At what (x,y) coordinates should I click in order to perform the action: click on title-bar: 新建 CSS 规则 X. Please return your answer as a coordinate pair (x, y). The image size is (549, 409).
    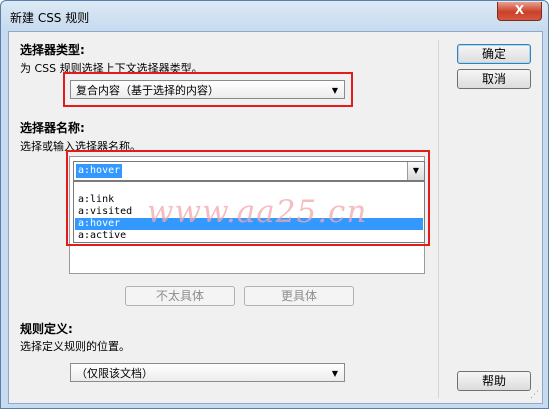
    Looking at the image, I should click on (274, 16).